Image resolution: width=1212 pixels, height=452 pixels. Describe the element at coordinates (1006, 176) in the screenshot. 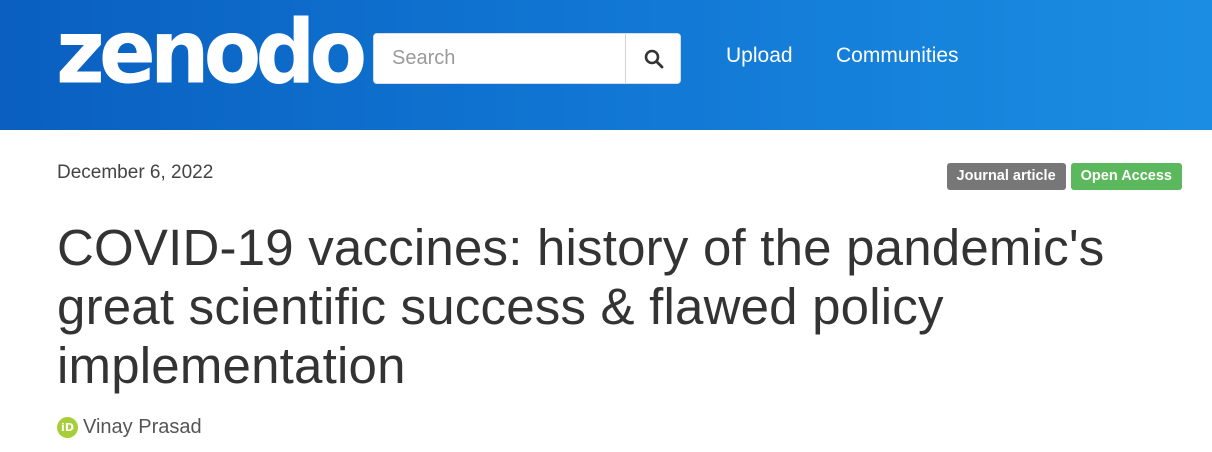

I see `resource-type-badge: Journal article` at that location.